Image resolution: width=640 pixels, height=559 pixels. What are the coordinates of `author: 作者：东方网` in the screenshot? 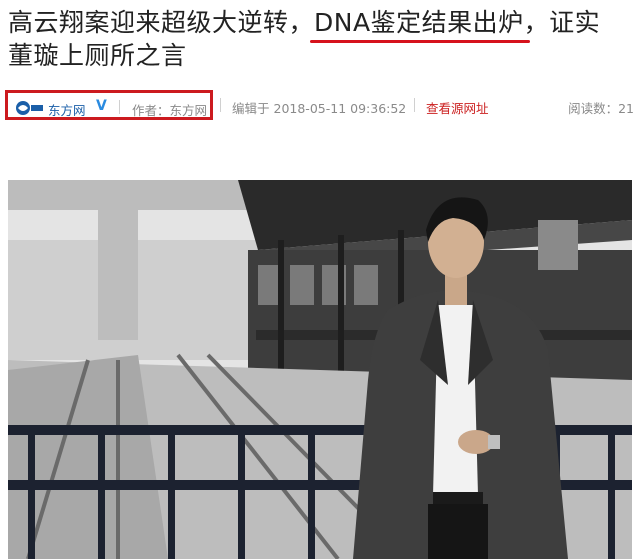 It's located at (169, 109).